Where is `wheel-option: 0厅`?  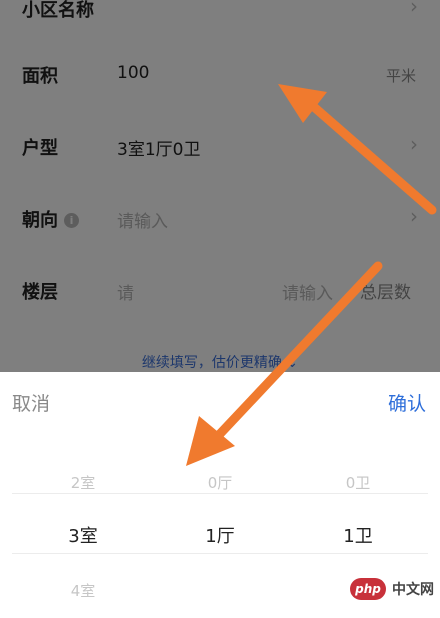 wheel-option: 0厅 is located at coordinates (220, 483).